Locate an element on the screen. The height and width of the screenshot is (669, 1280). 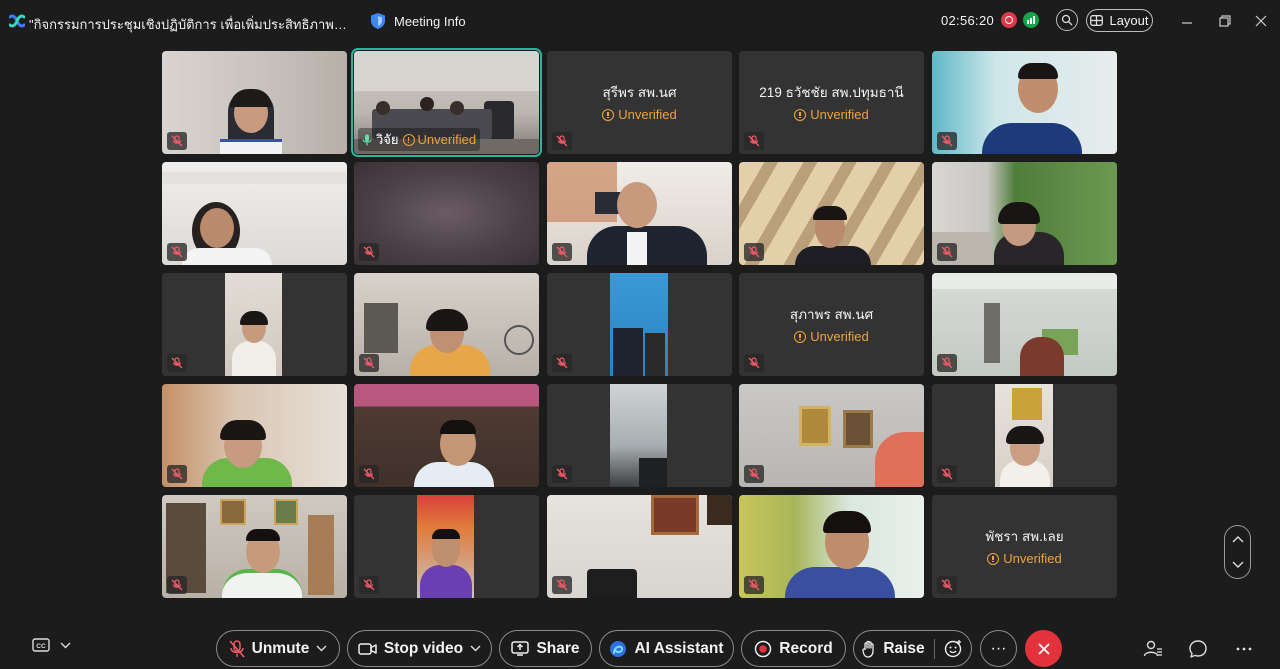
record-button: Record is located at coordinates (793, 648).